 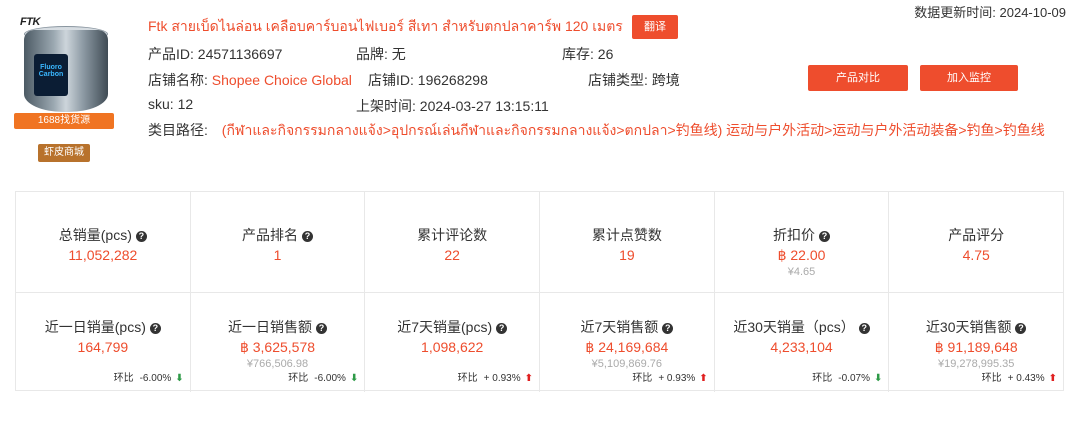 I want to click on shop-type-field: 店铺类型: 跨境, so click(x=634, y=80).